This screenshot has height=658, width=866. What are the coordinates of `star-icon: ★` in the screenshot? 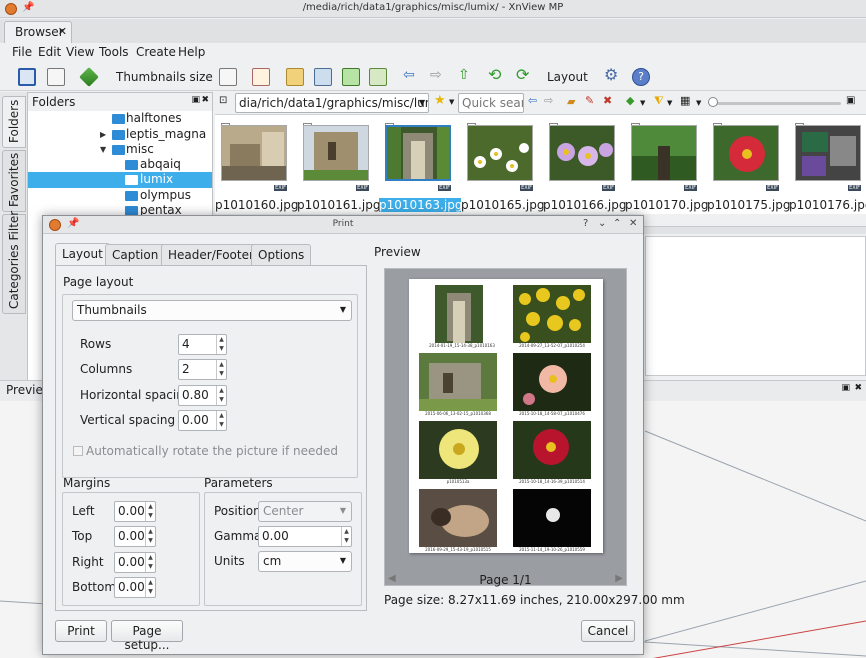 It's located at (440, 100).